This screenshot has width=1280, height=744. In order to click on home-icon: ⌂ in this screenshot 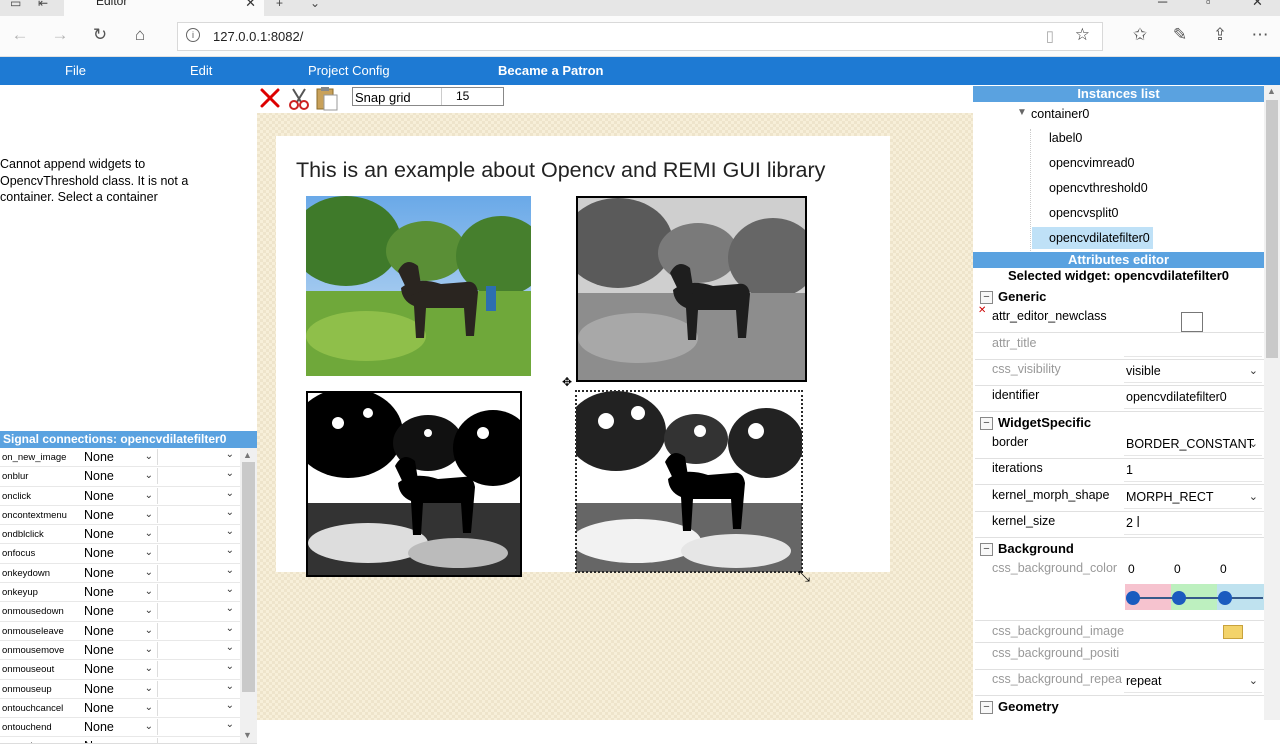, I will do `click(140, 35)`.